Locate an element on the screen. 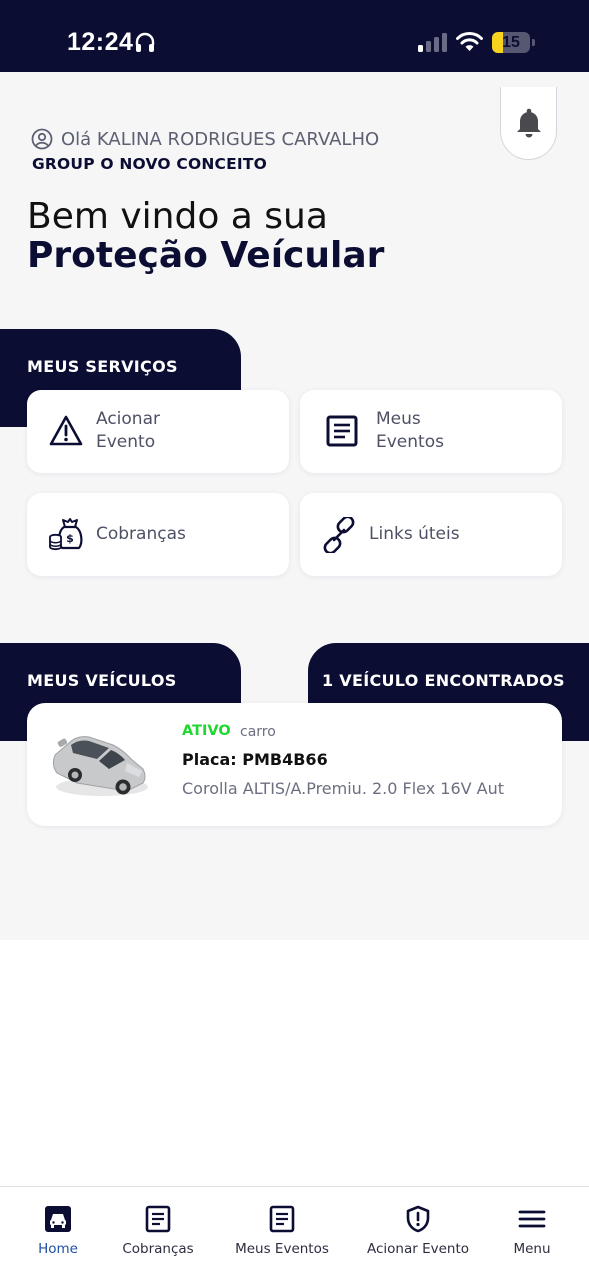  home-car-icon is located at coordinates (58, 1219).